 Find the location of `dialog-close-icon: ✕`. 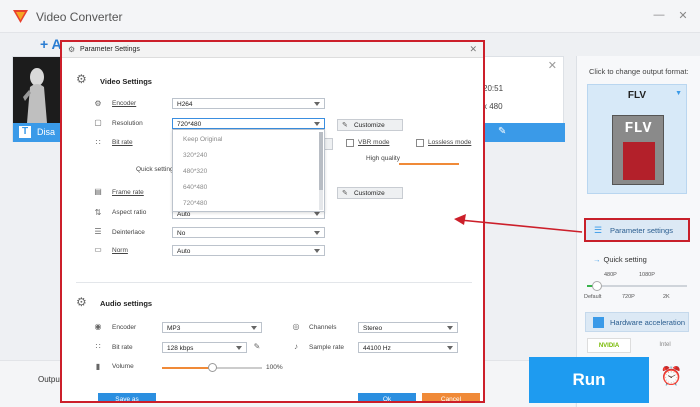

dialog-close-icon: ✕ is located at coordinates (473, 49).